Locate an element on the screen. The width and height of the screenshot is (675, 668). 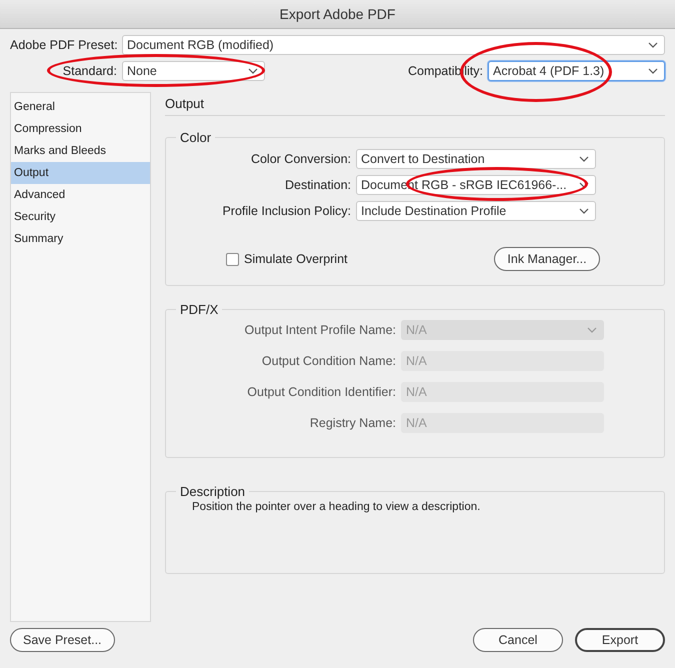
option-dropdown: Include Destination Profile is located at coordinates (476, 211).